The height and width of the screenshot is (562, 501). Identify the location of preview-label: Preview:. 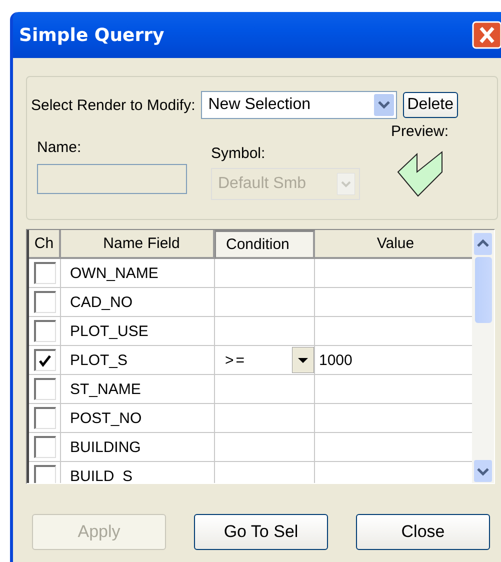
(420, 131).